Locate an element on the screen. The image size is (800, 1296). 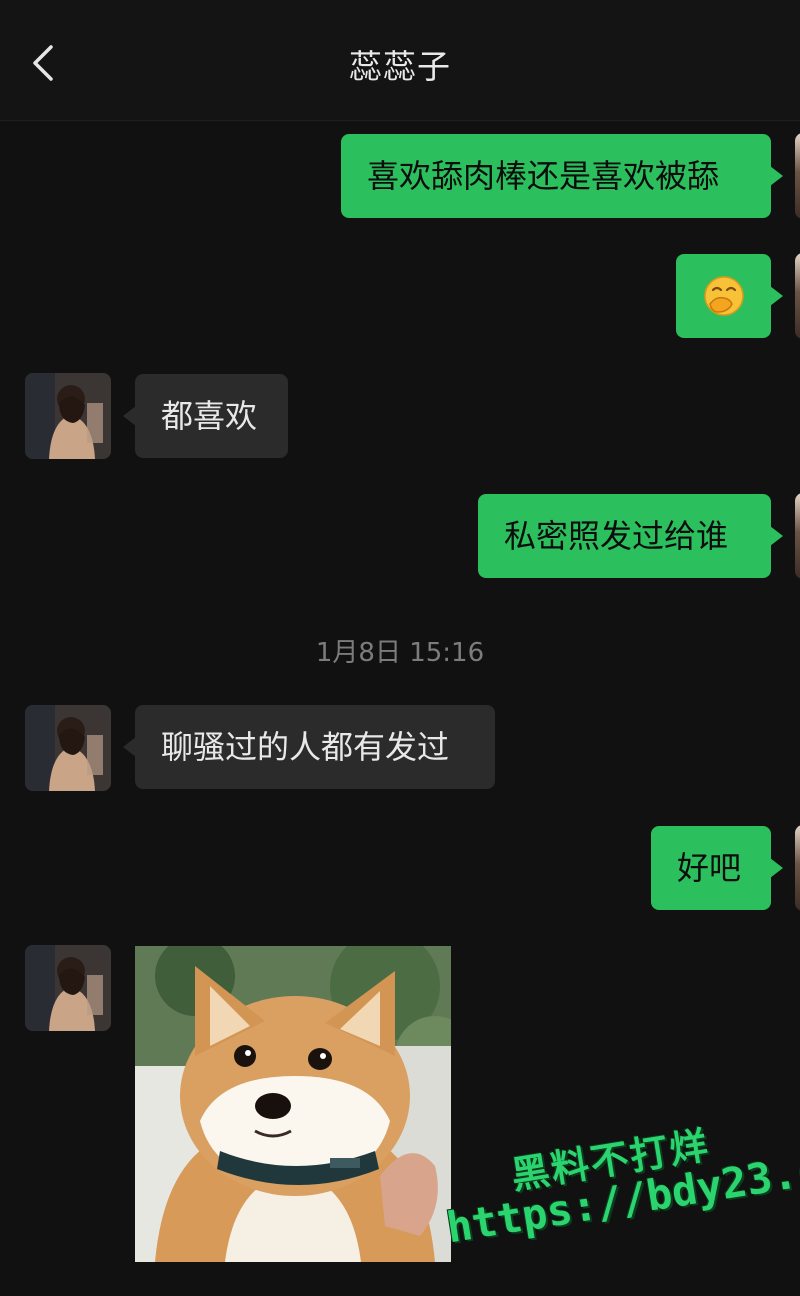
hand-over-mouth-emoji-icon is located at coordinates (723, 296).